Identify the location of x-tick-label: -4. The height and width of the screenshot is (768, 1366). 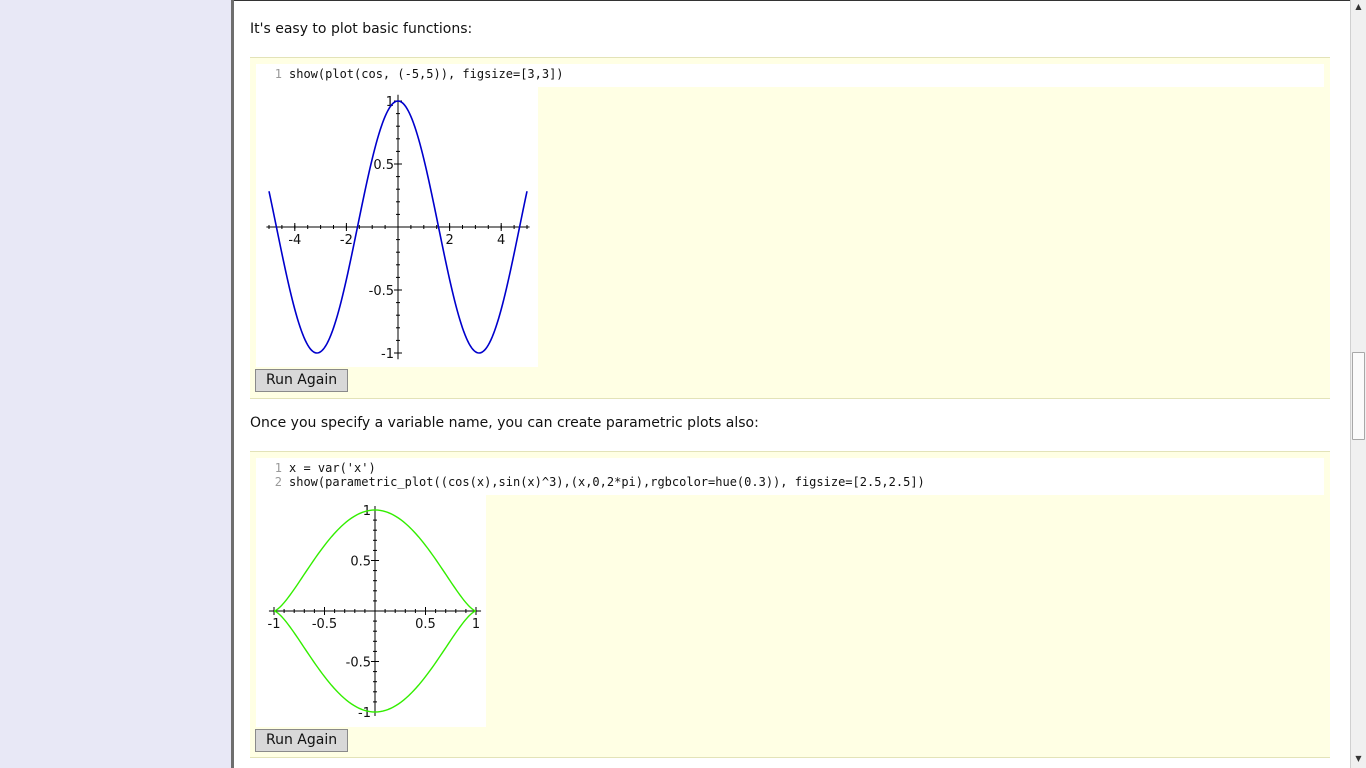
(294, 240).